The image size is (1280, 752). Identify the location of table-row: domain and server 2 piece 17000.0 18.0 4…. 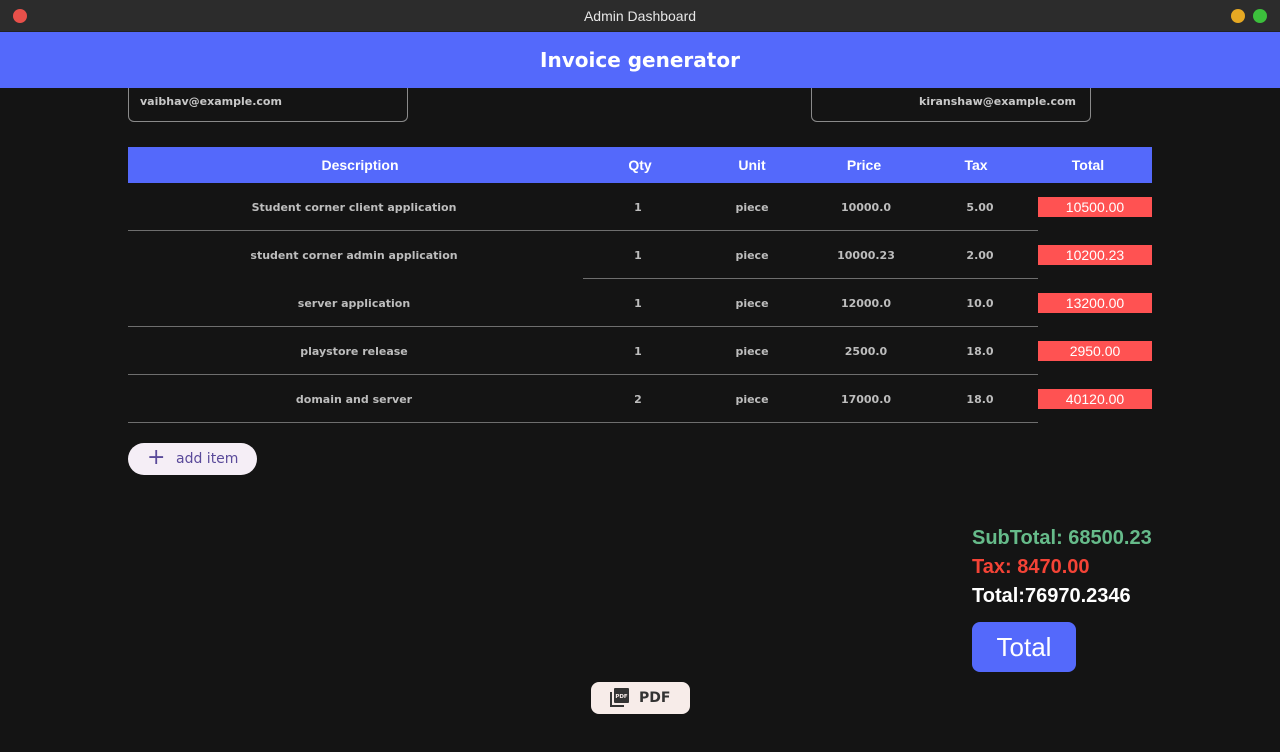
(640, 399).